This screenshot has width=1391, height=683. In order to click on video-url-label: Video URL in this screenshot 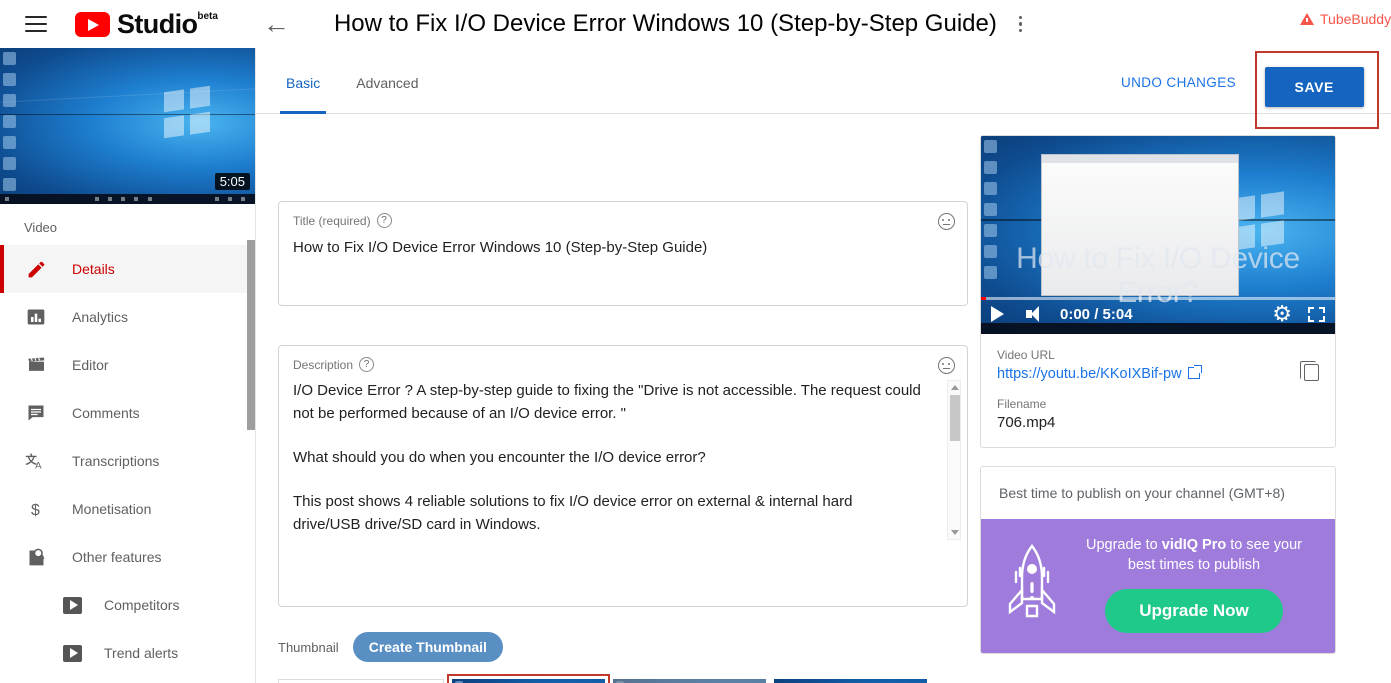, I will do `click(1026, 355)`.